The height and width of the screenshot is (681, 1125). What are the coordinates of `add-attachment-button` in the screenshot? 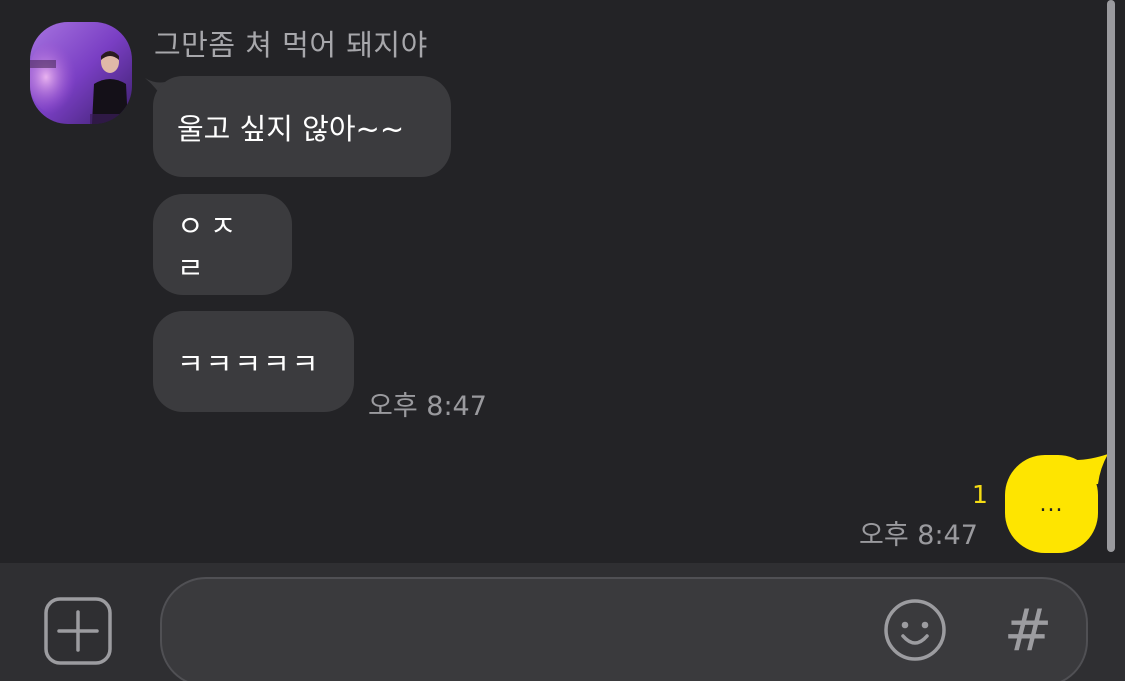 It's located at (78, 631).